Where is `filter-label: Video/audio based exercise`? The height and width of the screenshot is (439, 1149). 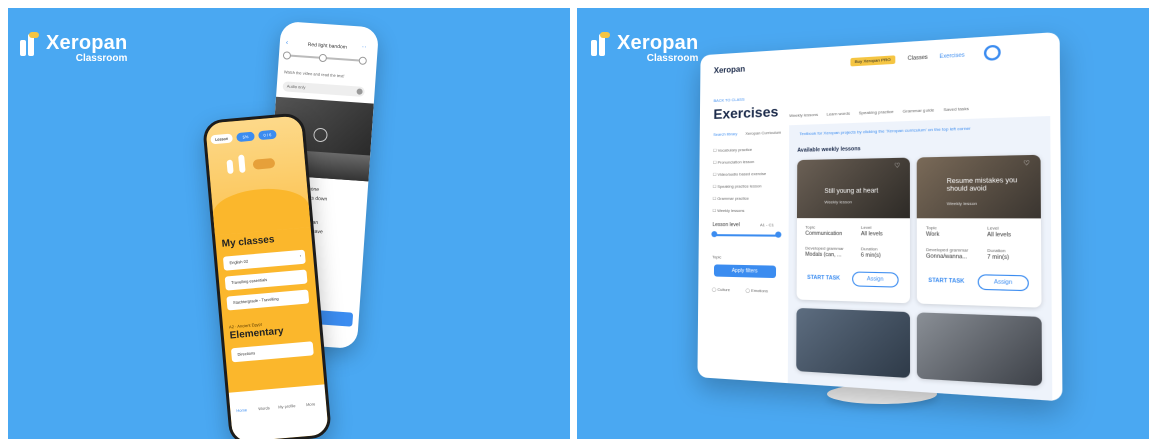 filter-label: Video/audio based exercise is located at coordinates (742, 173).